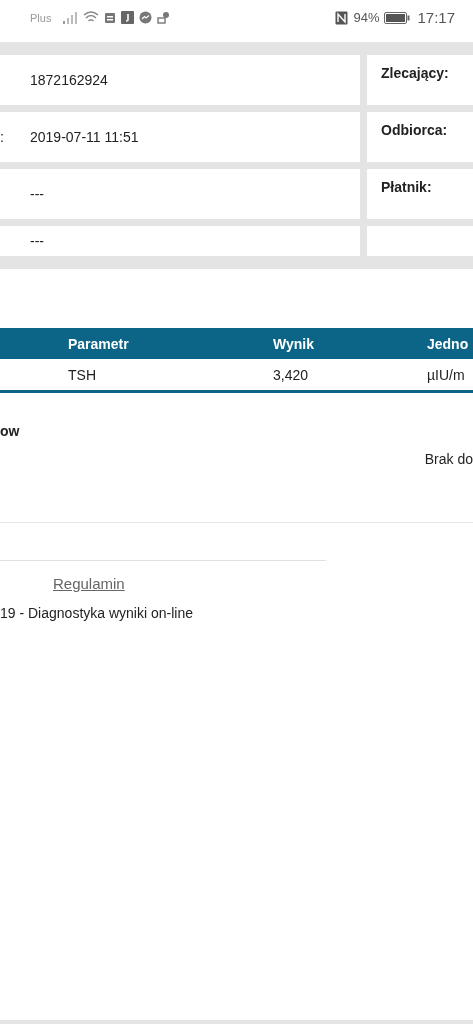 The width and height of the screenshot is (473, 1024). Describe the element at coordinates (406, 187) in the screenshot. I see `field-label: Płatnik:` at that location.